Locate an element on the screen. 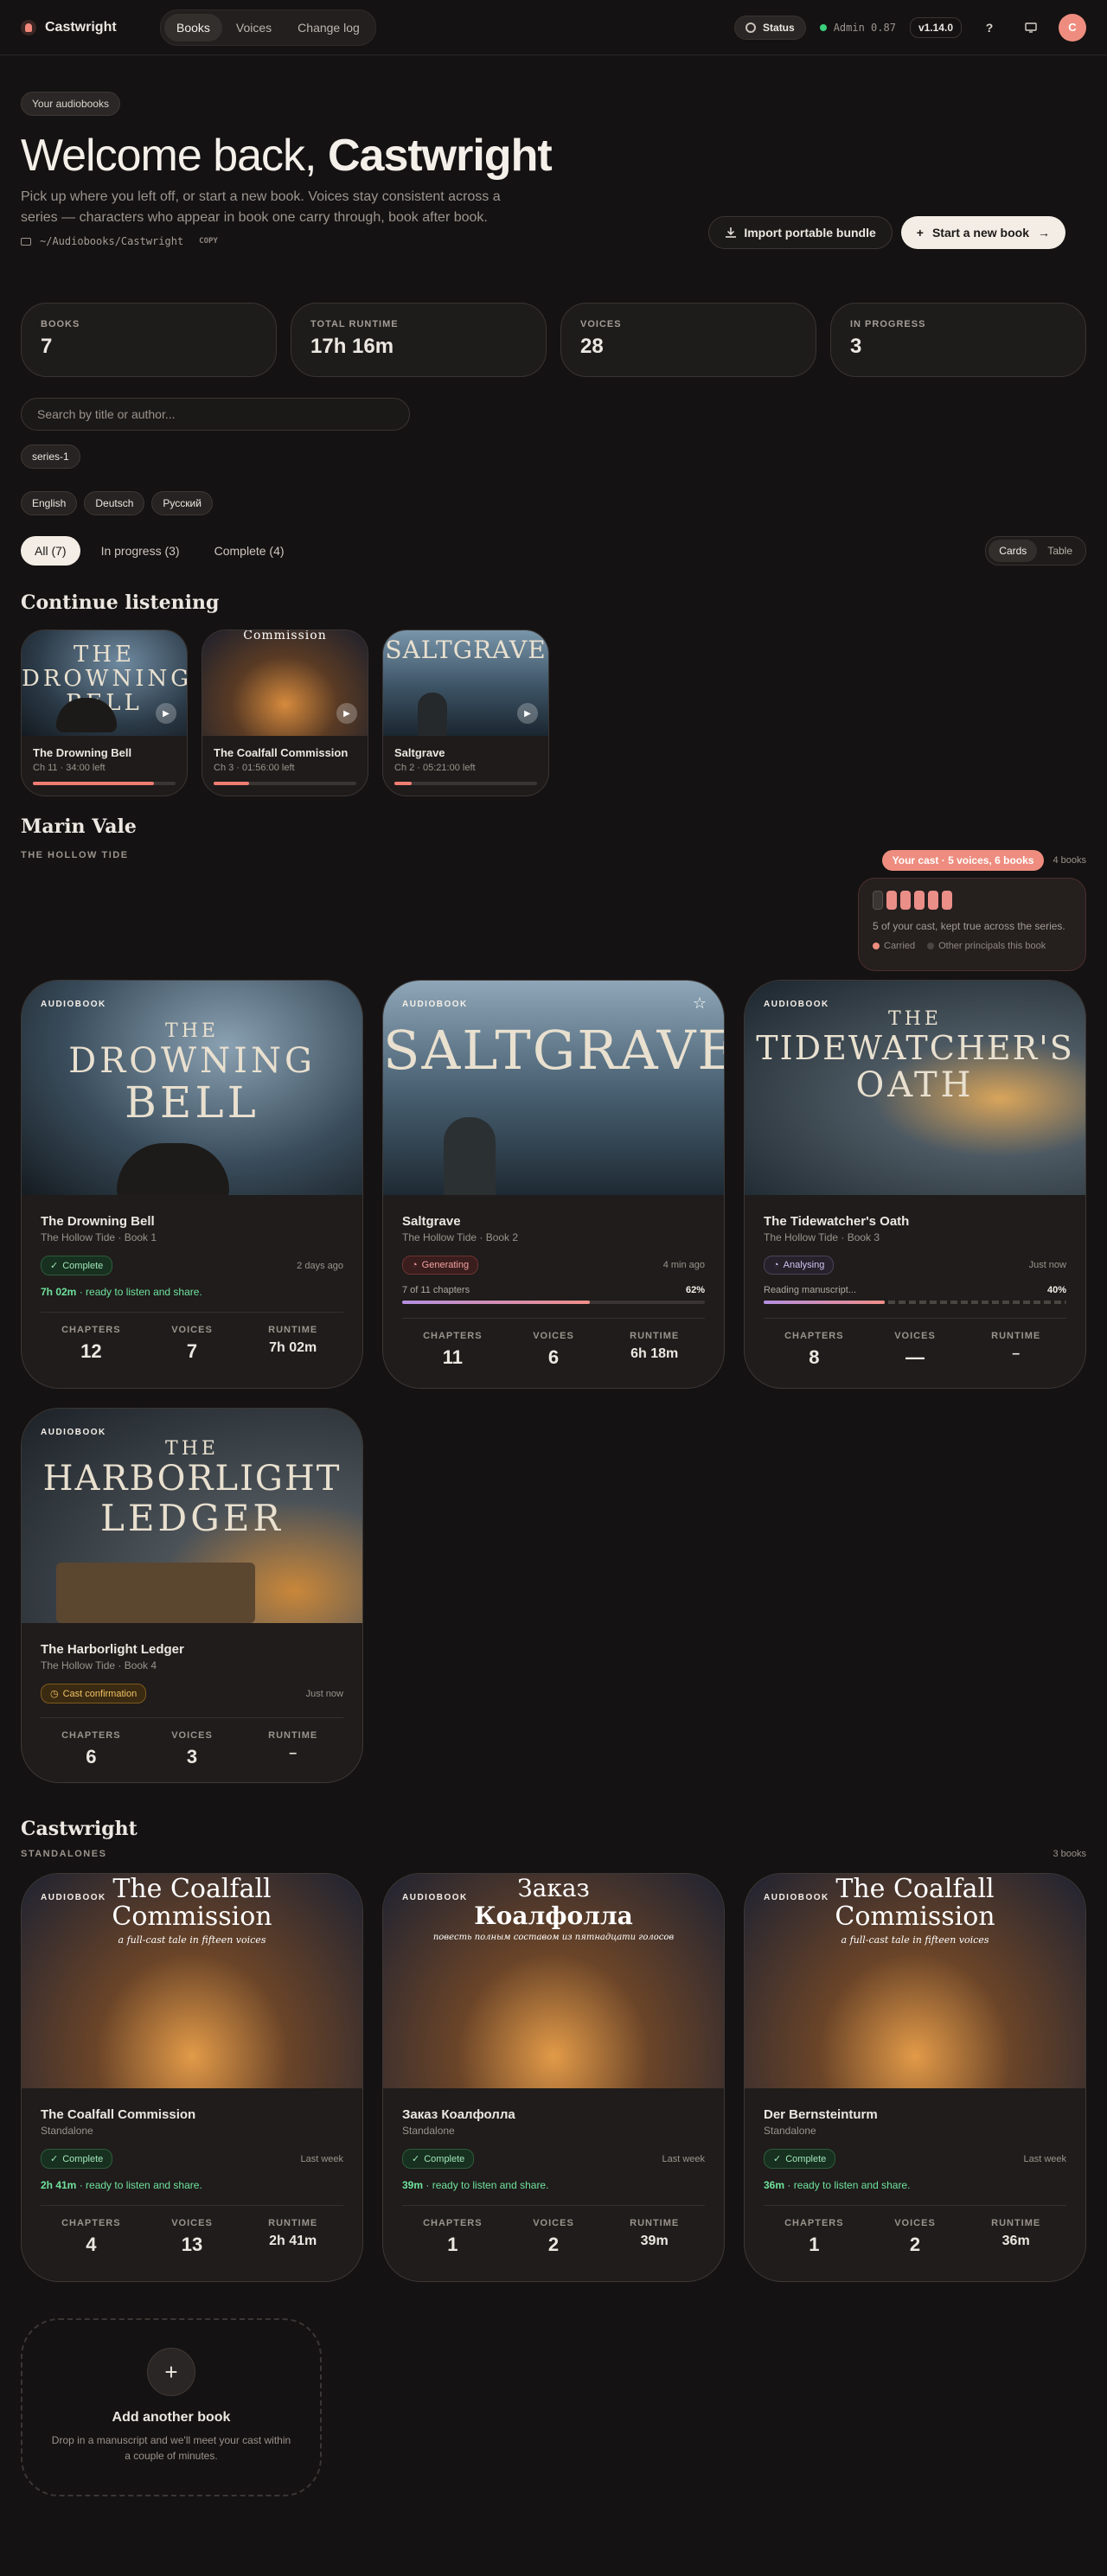 The width and height of the screenshot is (1107, 2576). series-name: THE HOLLOW TIDE is located at coordinates (75, 855).